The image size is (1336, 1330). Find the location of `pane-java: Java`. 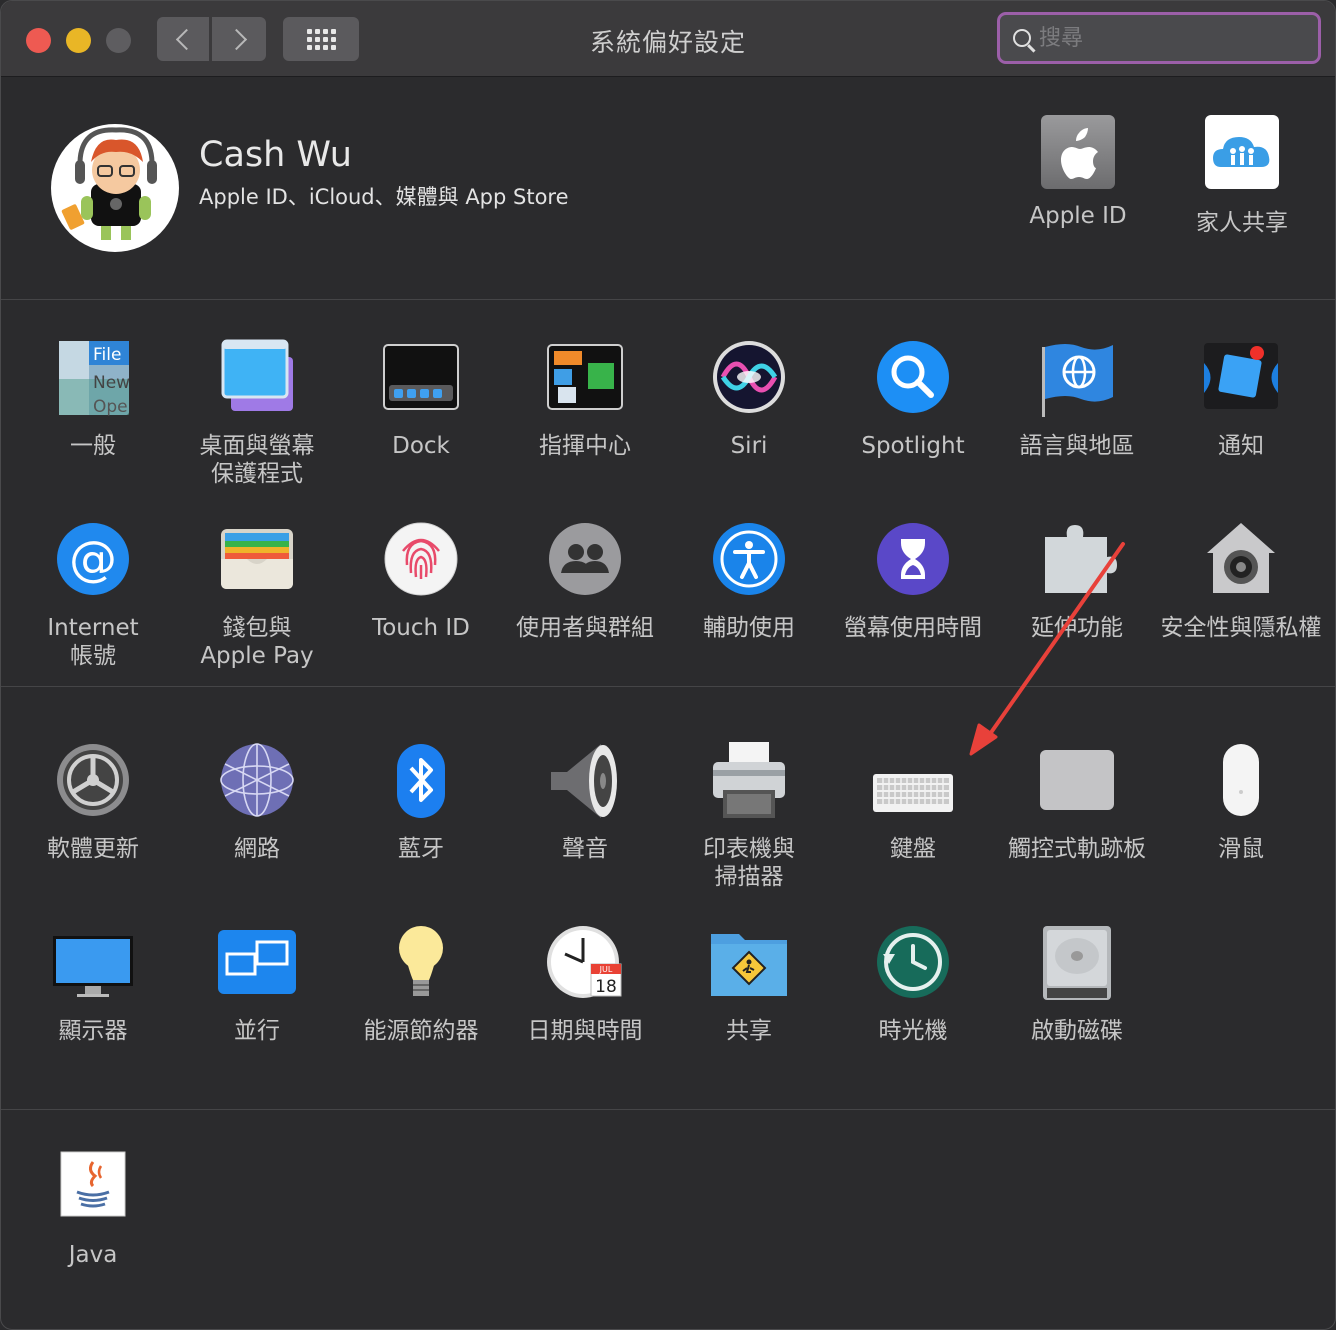

pane-java: Java is located at coordinates (93, 1208).